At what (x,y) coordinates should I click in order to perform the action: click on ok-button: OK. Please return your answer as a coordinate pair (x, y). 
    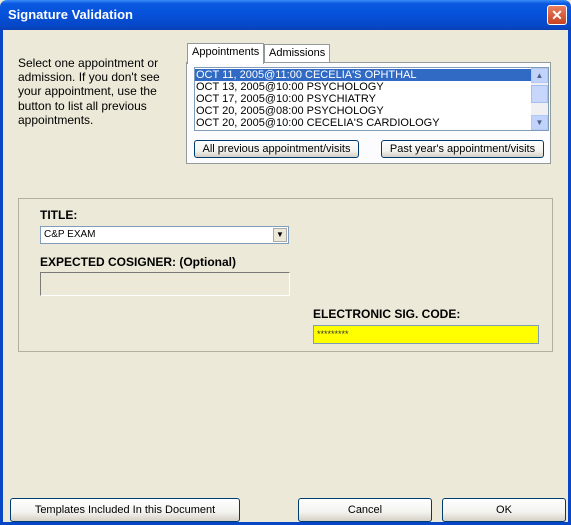
    Looking at the image, I should click on (504, 510).